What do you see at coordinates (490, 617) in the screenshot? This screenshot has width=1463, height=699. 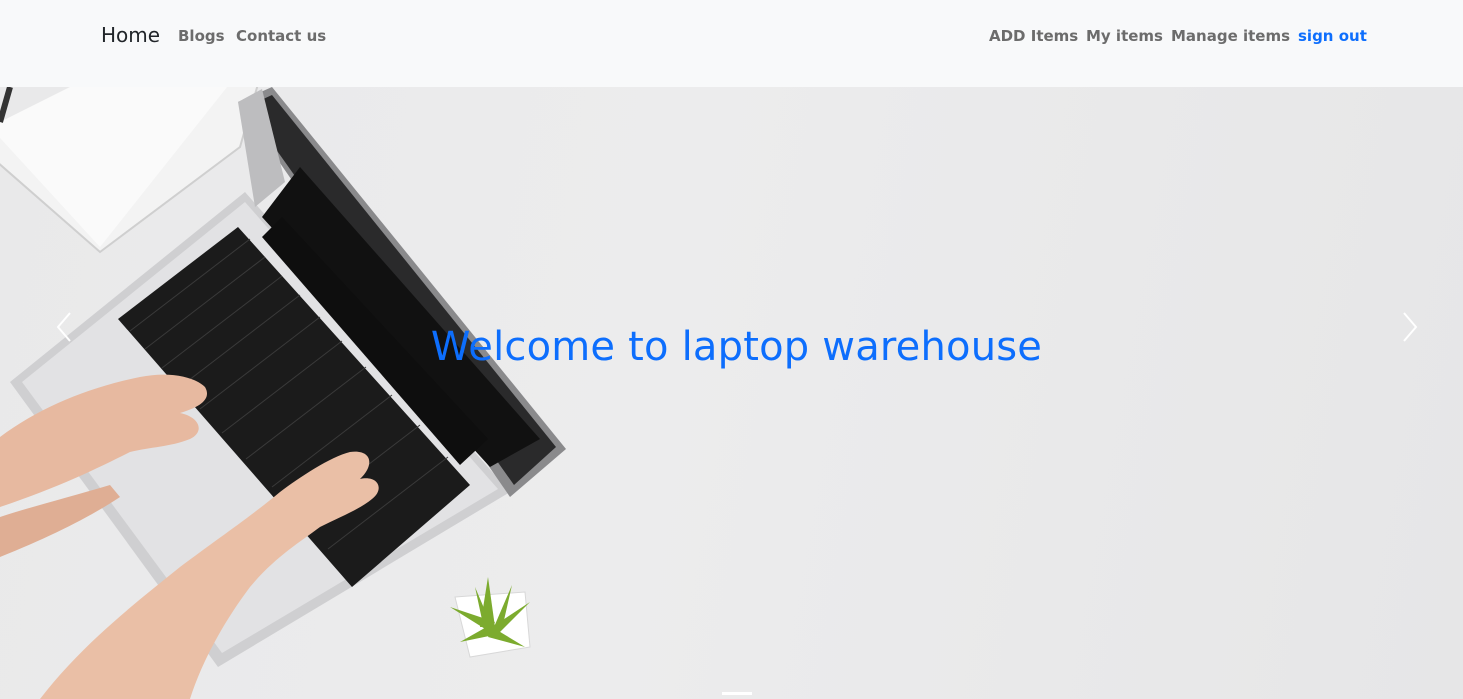 I see `plant-image` at bounding box center [490, 617].